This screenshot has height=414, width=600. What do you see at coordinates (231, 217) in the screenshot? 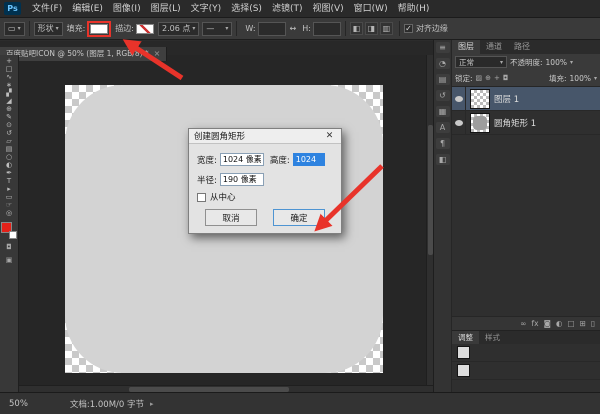
I see `cancel-button: 取消` at bounding box center [231, 217].